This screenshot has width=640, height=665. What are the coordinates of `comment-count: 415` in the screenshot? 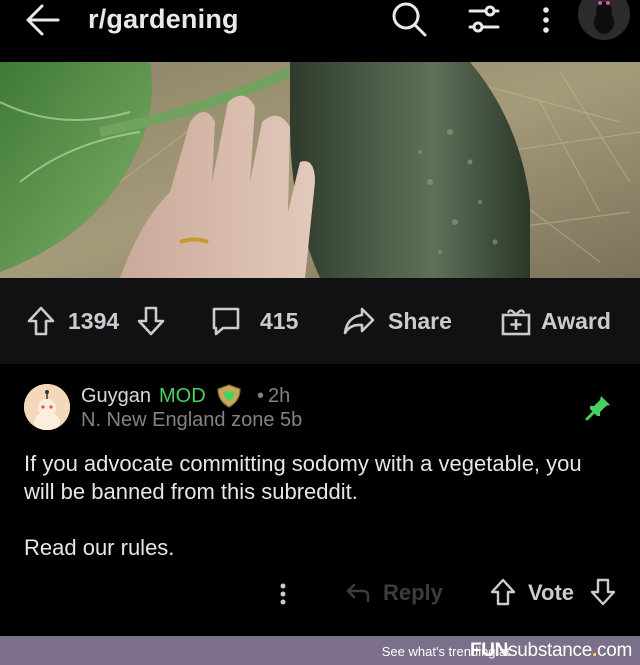 It's located at (279, 321).